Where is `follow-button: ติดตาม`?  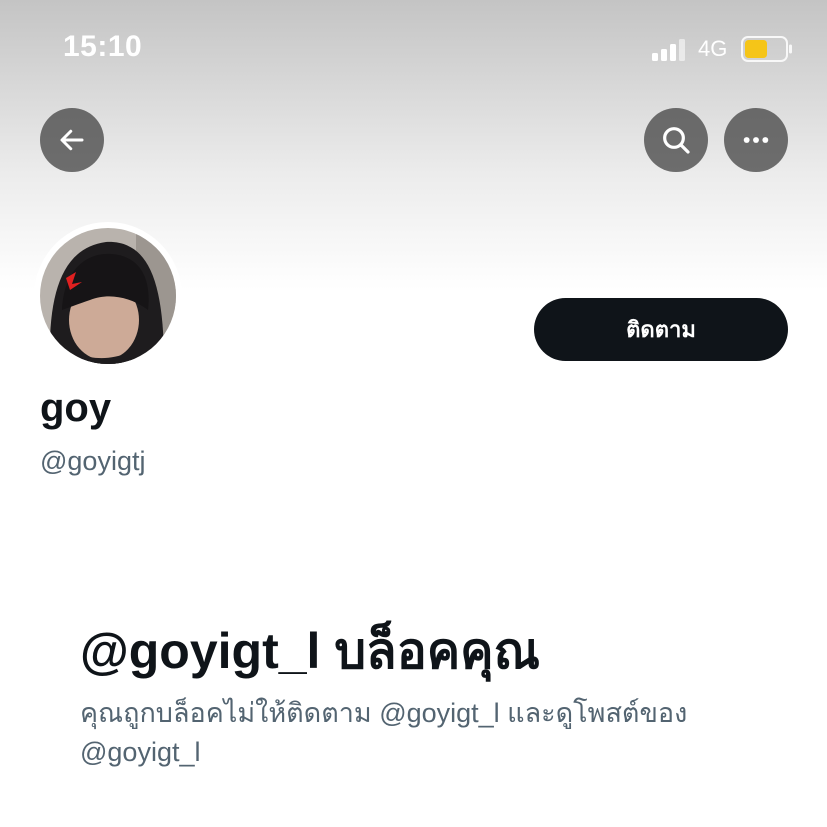 follow-button: ติดตาม is located at coordinates (661, 329).